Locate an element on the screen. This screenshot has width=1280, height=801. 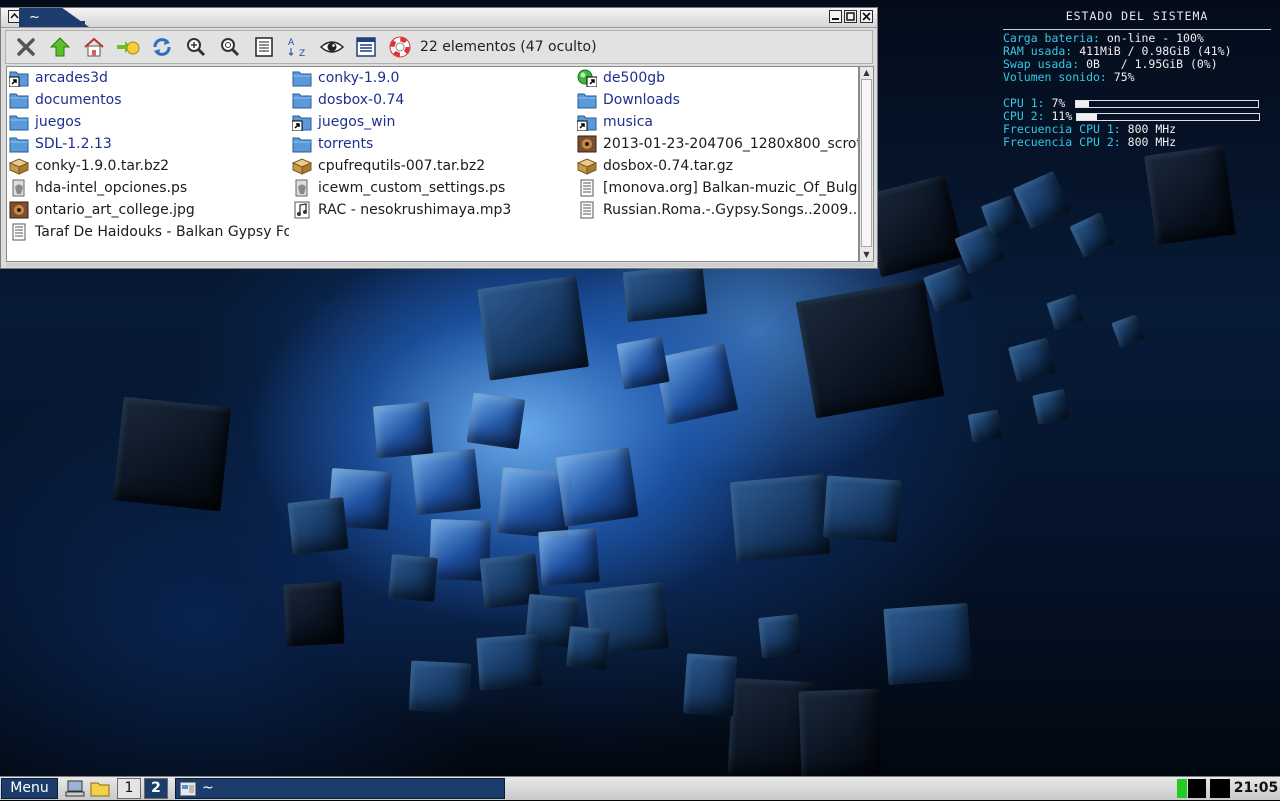
file-item: conky-1.9.0 is located at coordinates (432, 78).